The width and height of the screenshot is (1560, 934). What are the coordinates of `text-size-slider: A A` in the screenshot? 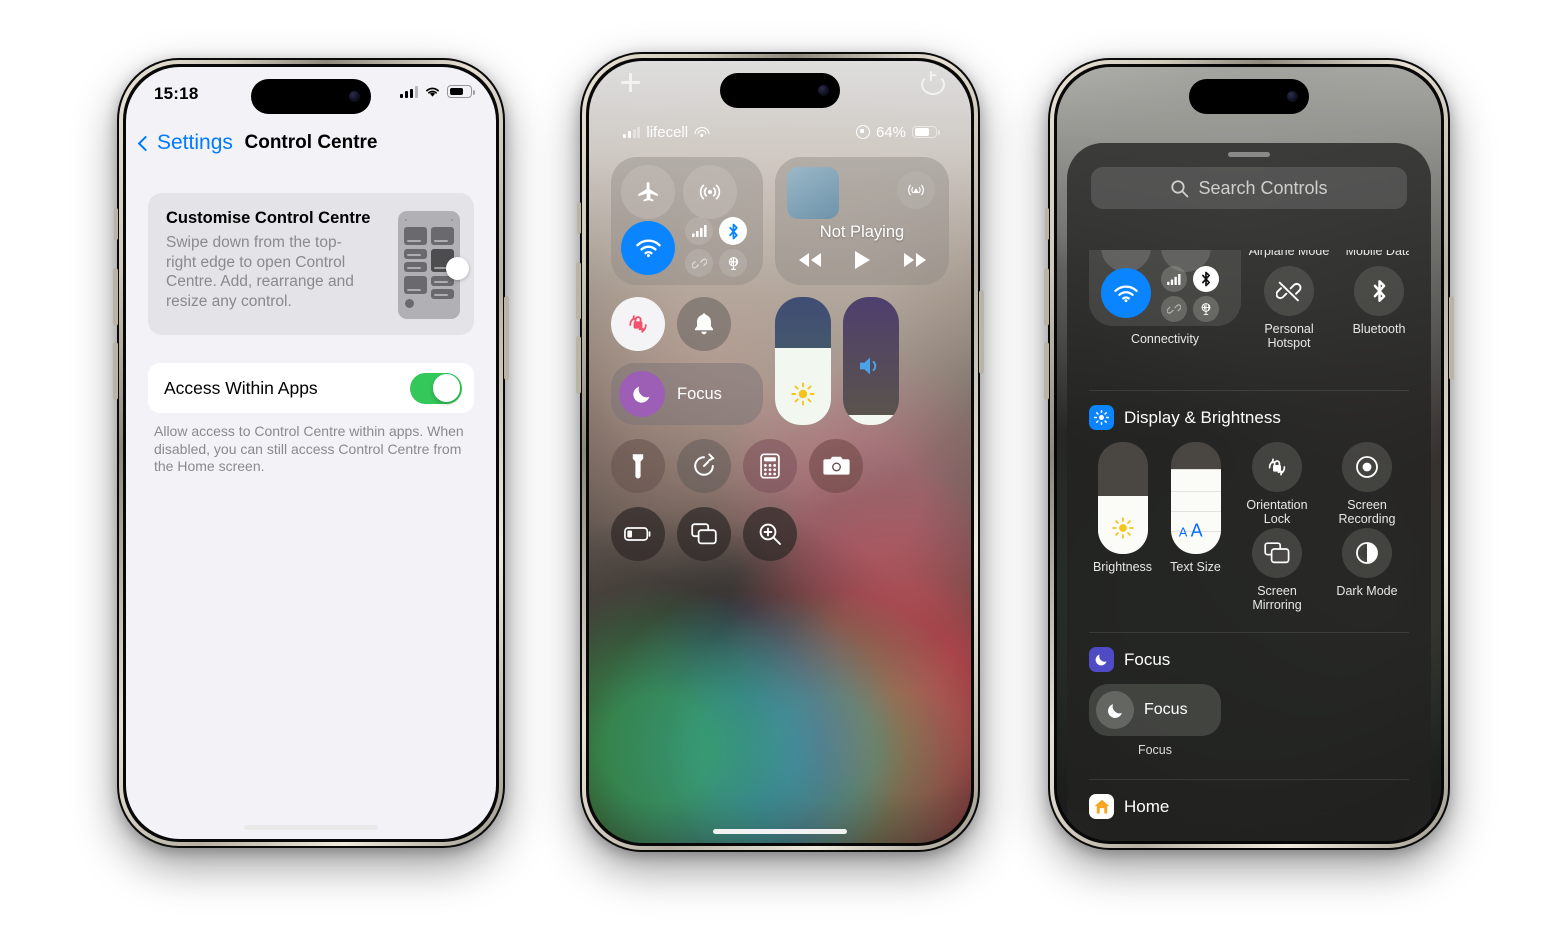 It's located at (1195, 498).